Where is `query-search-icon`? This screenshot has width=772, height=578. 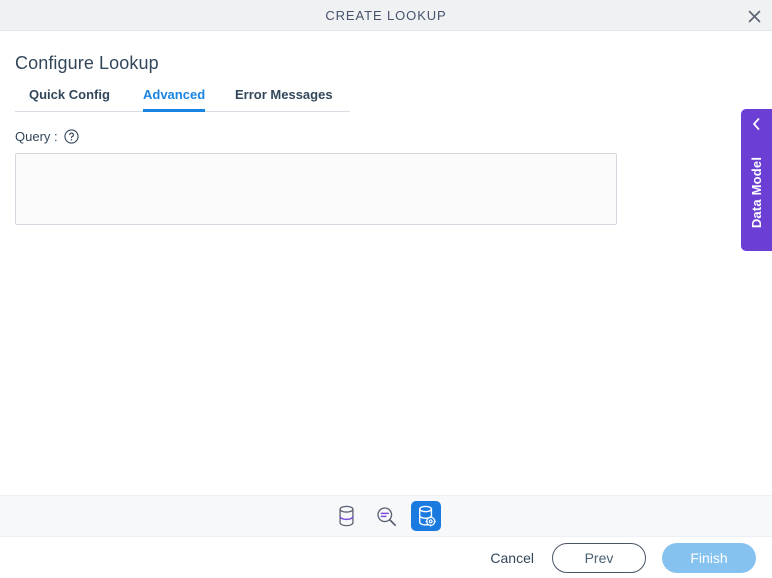
query-search-icon is located at coordinates (386, 516).